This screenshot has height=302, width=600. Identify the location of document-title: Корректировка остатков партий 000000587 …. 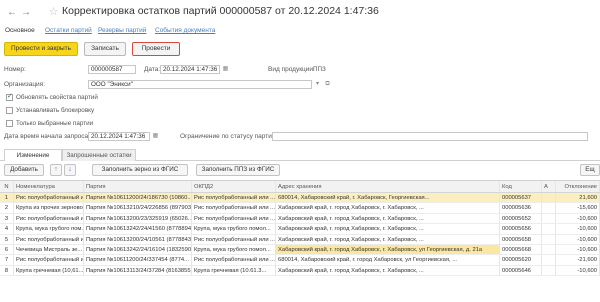
(220, 11).